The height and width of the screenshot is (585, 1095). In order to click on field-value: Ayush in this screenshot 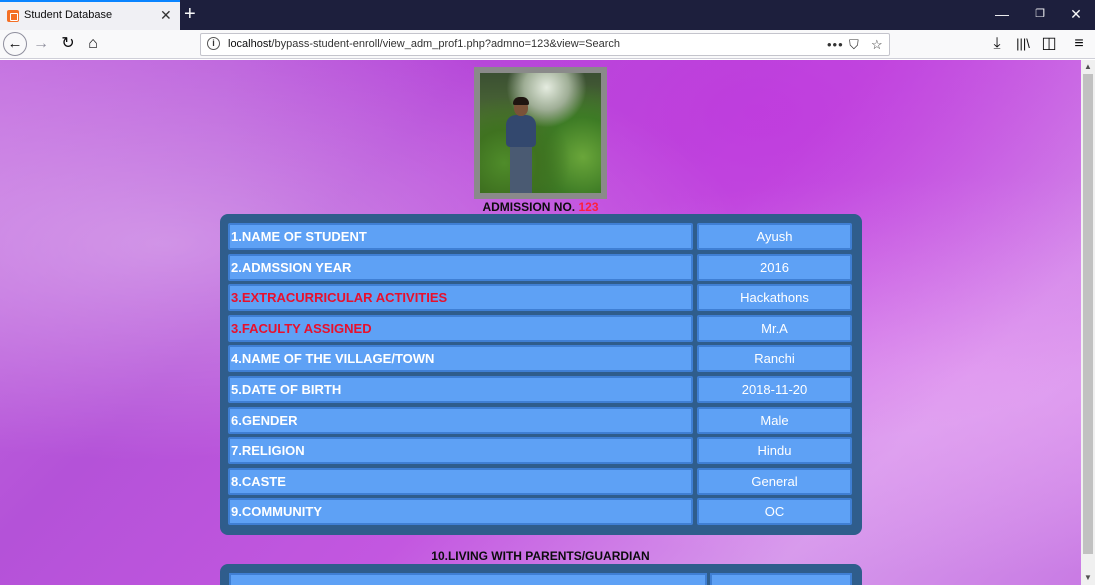, I will do `click(774, 236)`.